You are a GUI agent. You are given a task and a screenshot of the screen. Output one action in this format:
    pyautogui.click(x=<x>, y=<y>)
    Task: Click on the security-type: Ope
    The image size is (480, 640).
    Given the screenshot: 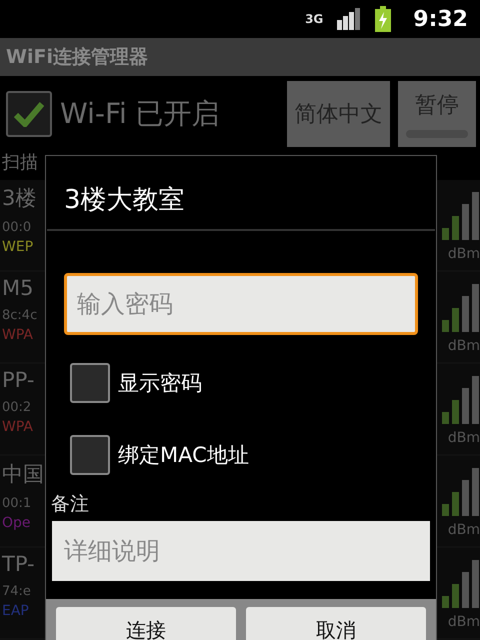 What is the action you would take?
    pyautogui.click(x=17, y=523)
    